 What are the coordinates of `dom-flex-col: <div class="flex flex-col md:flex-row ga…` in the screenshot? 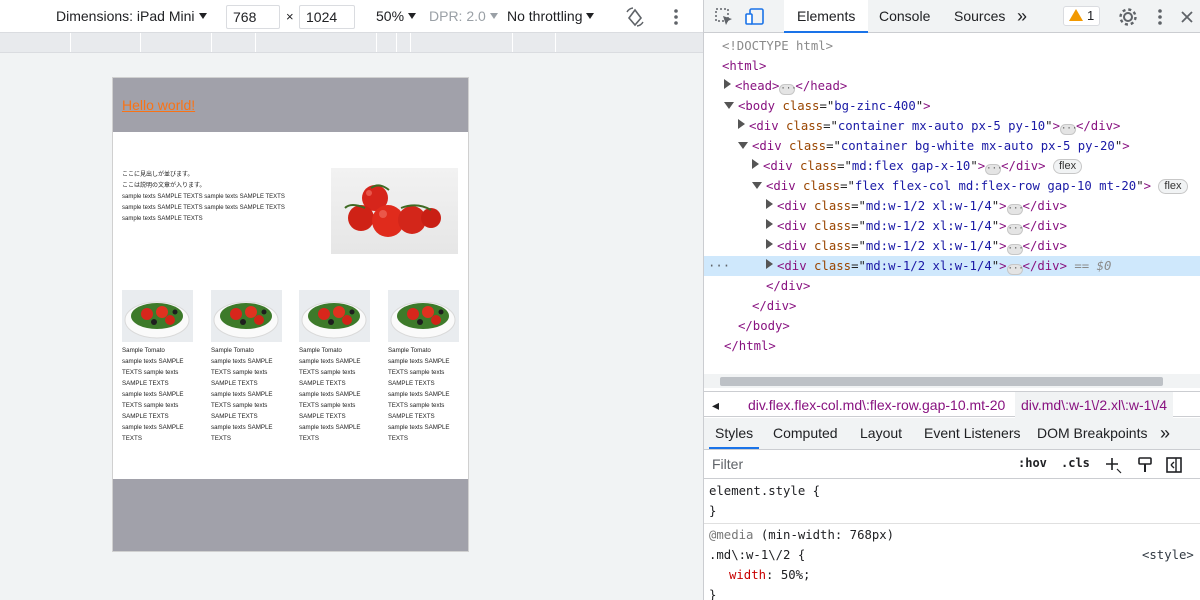 It's located at (970, 186).